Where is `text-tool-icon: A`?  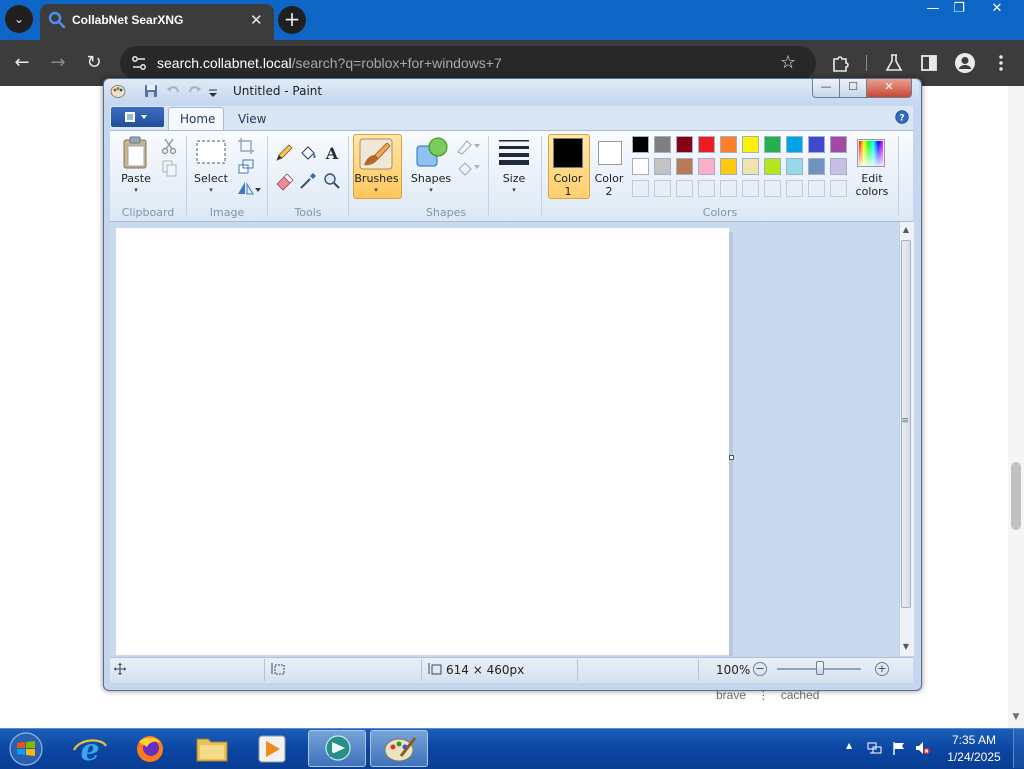
text-tool-icon: A is located at coordinates (332, 153).